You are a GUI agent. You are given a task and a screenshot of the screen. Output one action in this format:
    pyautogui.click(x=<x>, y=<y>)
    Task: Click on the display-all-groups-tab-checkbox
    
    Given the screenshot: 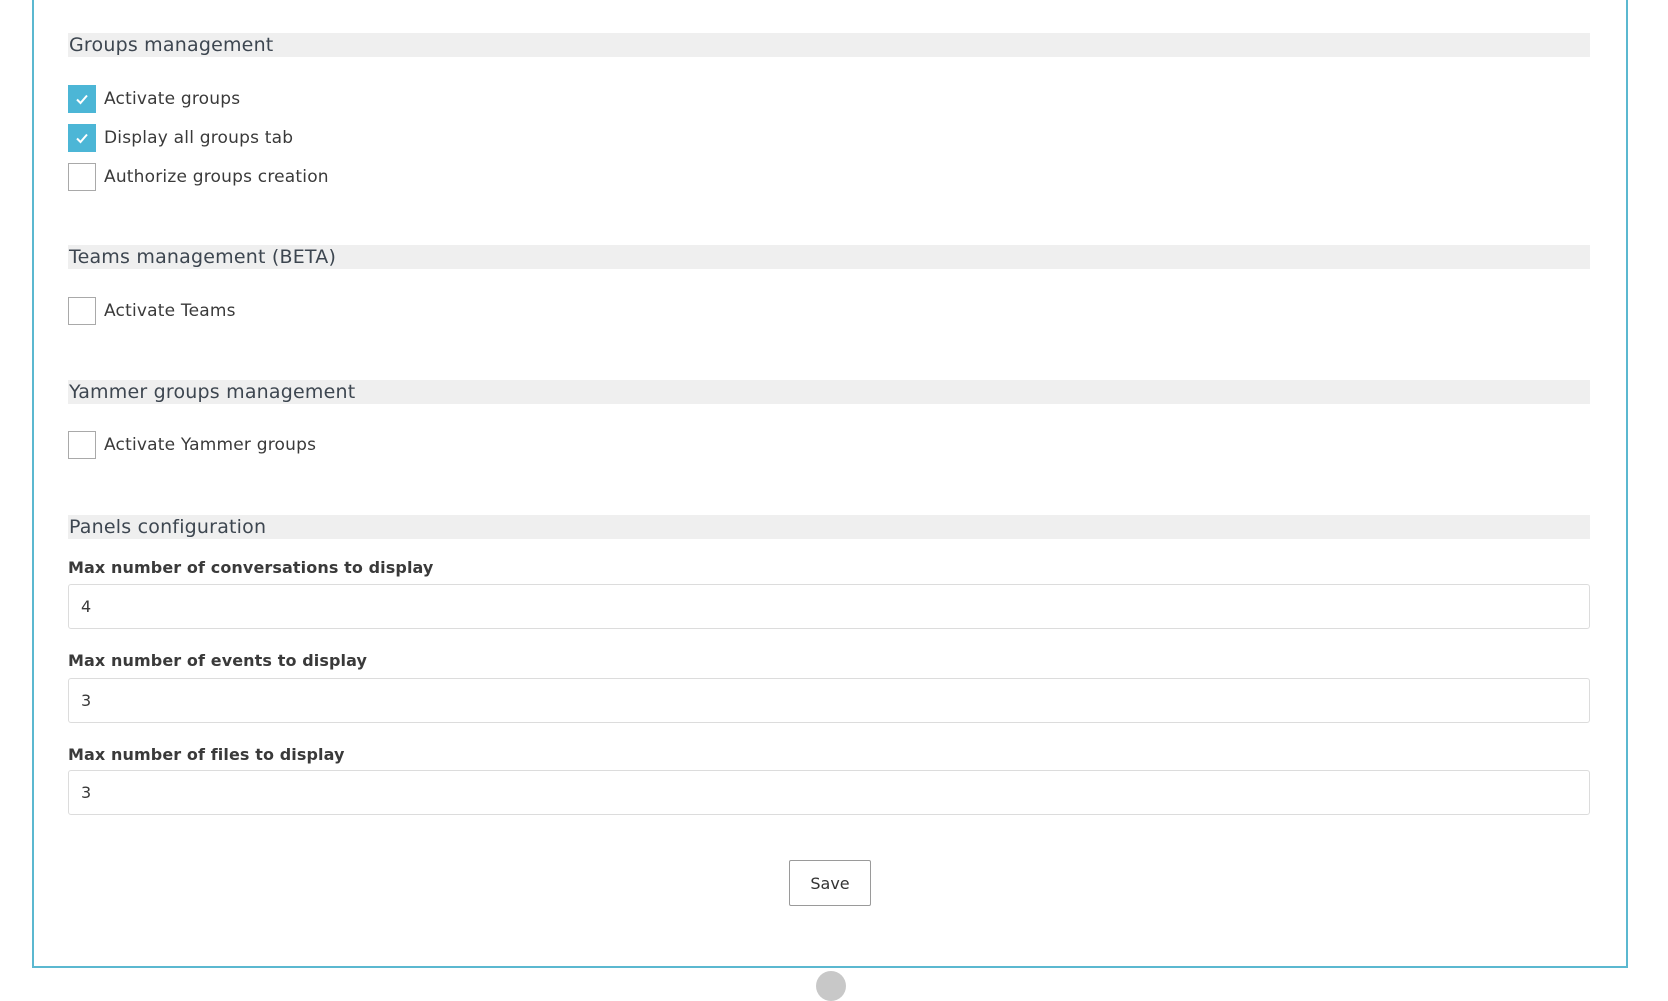 What is the action you would take?
    pyautogui.click(x=82, y=138)
    